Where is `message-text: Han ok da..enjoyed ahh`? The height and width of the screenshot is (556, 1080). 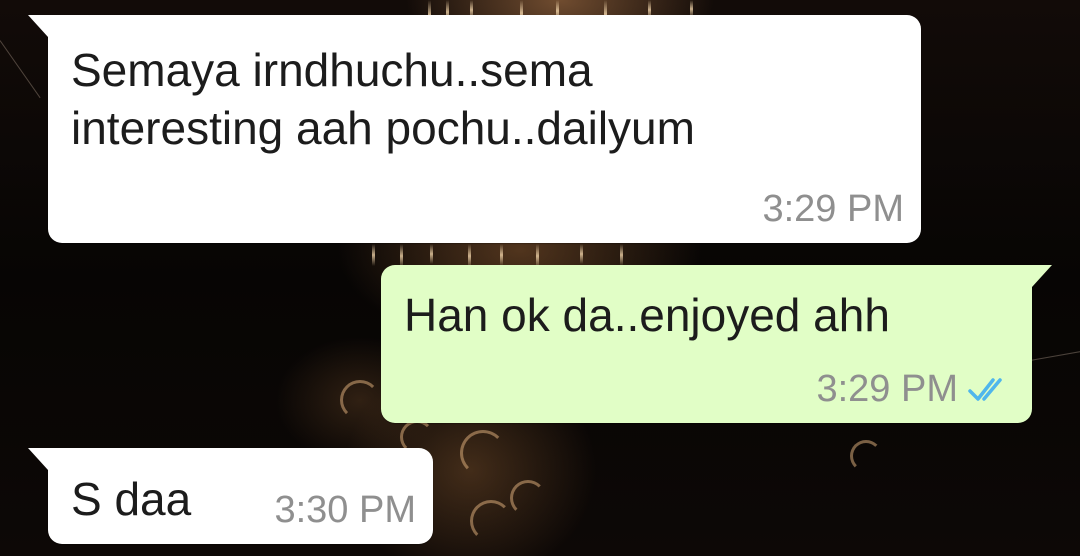 message-text: Han ok da..enjoyed ahh is located at coordinates (647, 315).